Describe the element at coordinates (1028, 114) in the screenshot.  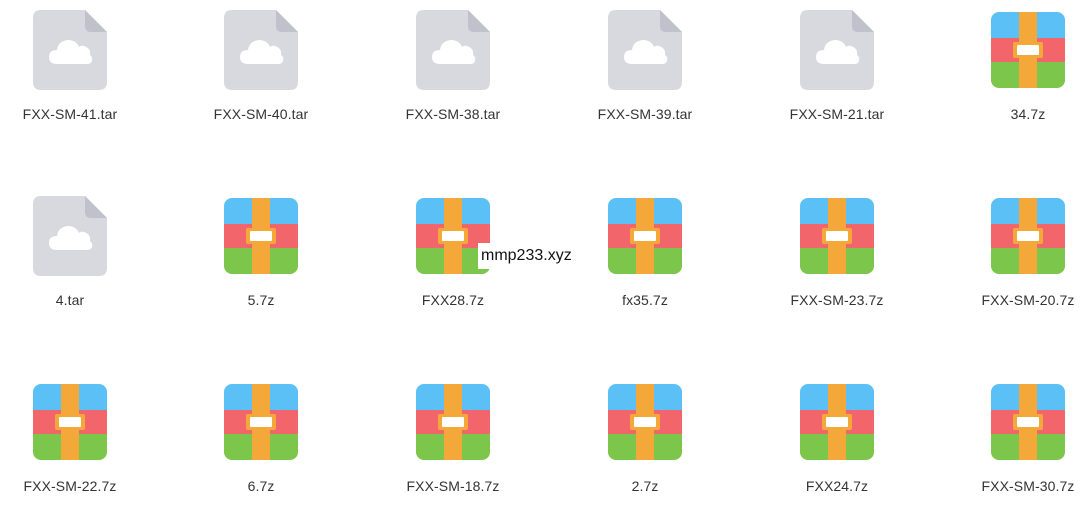
I see `file-name: 34.7z` at that location.